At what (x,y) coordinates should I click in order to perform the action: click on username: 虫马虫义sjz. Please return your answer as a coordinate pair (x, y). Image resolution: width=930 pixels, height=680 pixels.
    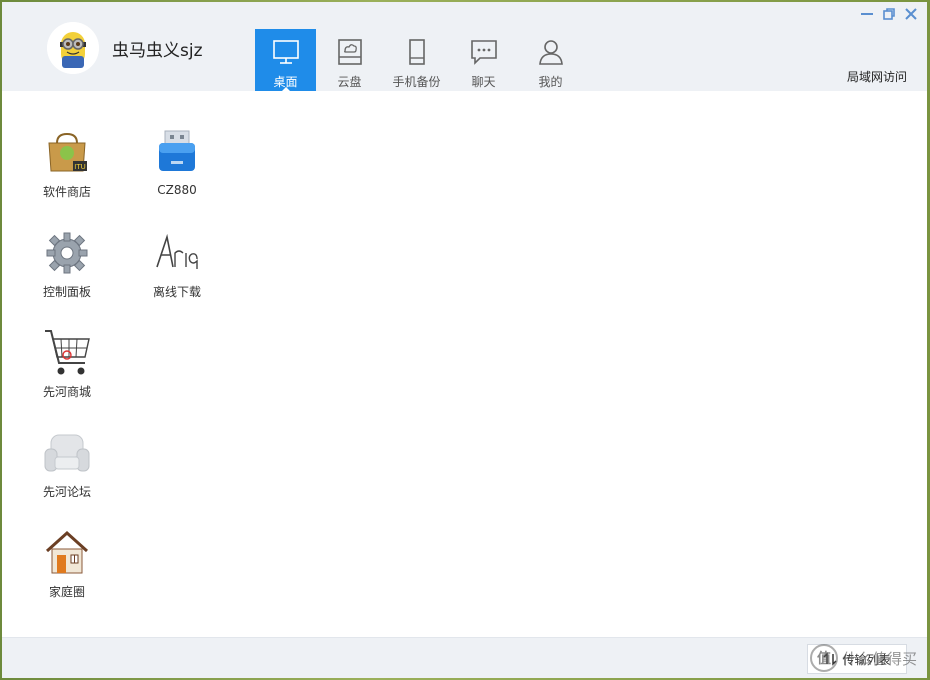
    Looking at the image, I should click on (157, 51).